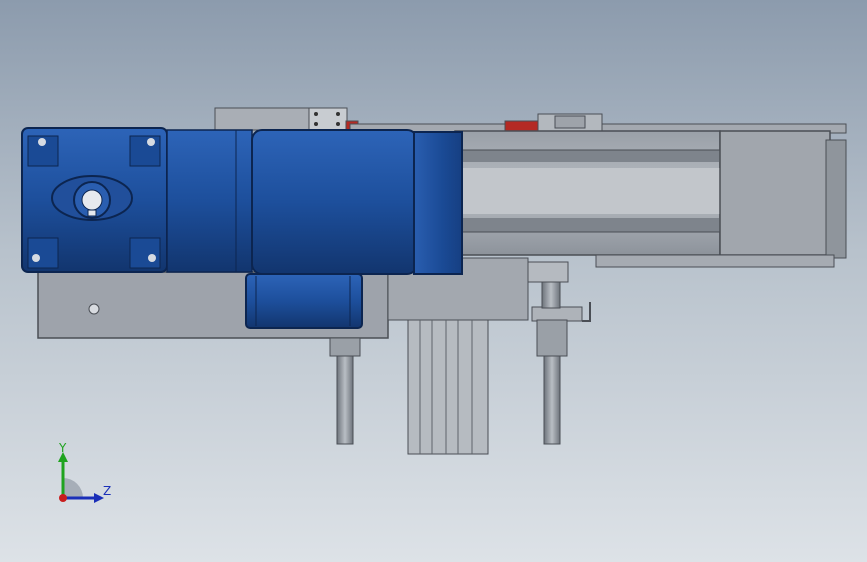  What do you see at coordinates (598, 123) in the screenshot?
I see `upper-carriage` at bounding box center [598, 123].